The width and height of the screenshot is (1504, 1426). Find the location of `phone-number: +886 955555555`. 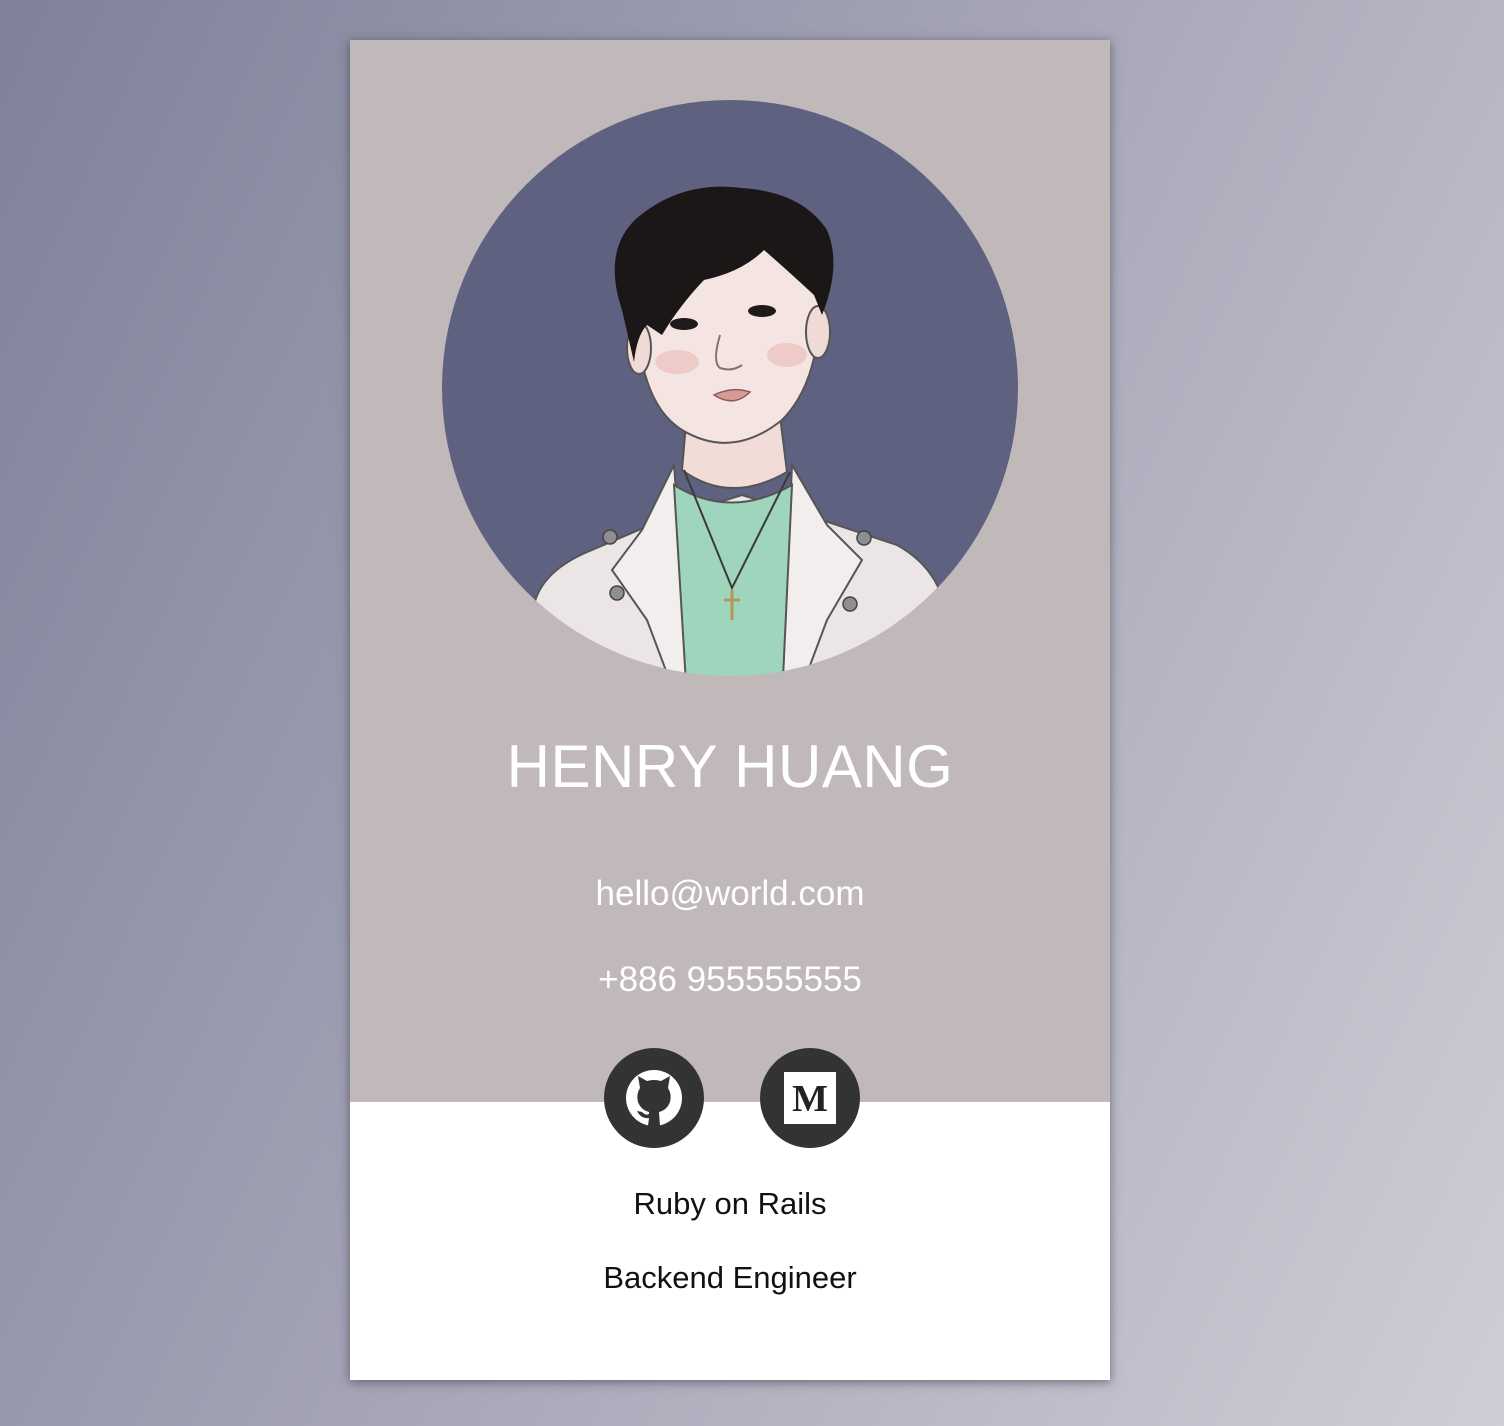

phone-number: +886 955555555 is located at coordinates (730, 980).